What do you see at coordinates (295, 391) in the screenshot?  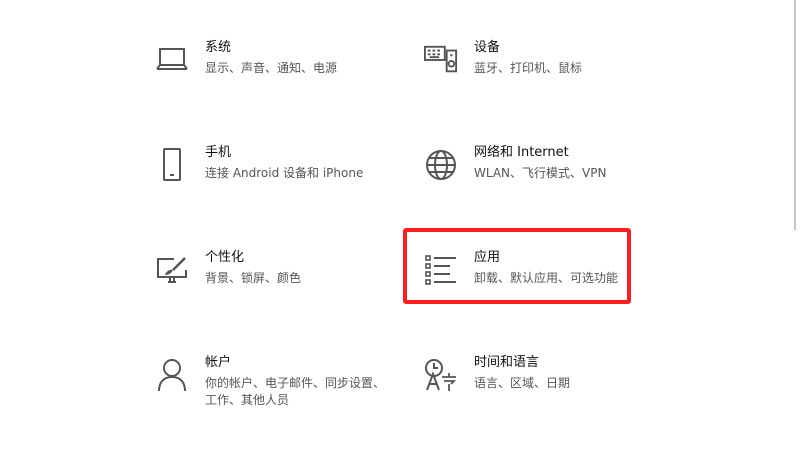 I see `tile-description: 你的帐户、电子邮件、同步设置、工作、其他人员` at bounding box center [295, 391].